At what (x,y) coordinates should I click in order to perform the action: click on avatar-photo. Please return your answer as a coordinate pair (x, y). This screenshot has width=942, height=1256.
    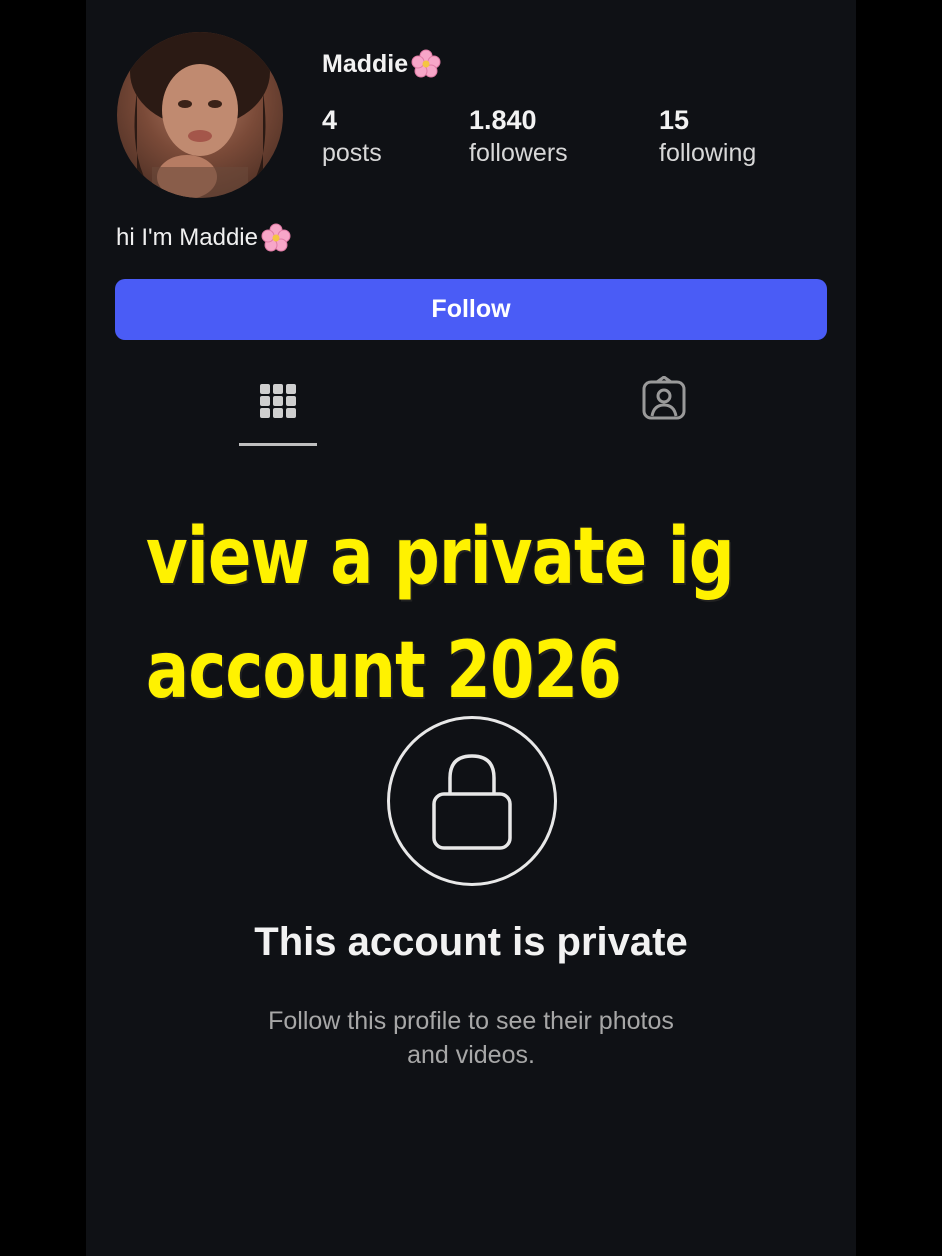
    Looking at the image, I should click on (200, 115).